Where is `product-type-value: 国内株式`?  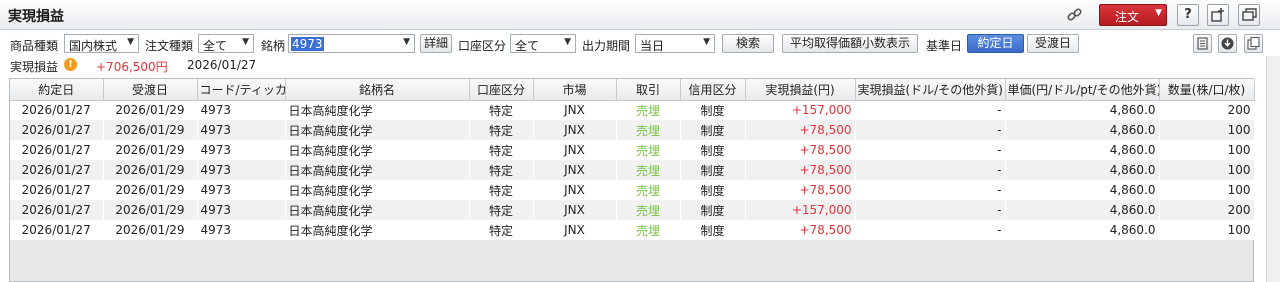 product-type-value: 国内株式 is located at coordinates (93, 46).